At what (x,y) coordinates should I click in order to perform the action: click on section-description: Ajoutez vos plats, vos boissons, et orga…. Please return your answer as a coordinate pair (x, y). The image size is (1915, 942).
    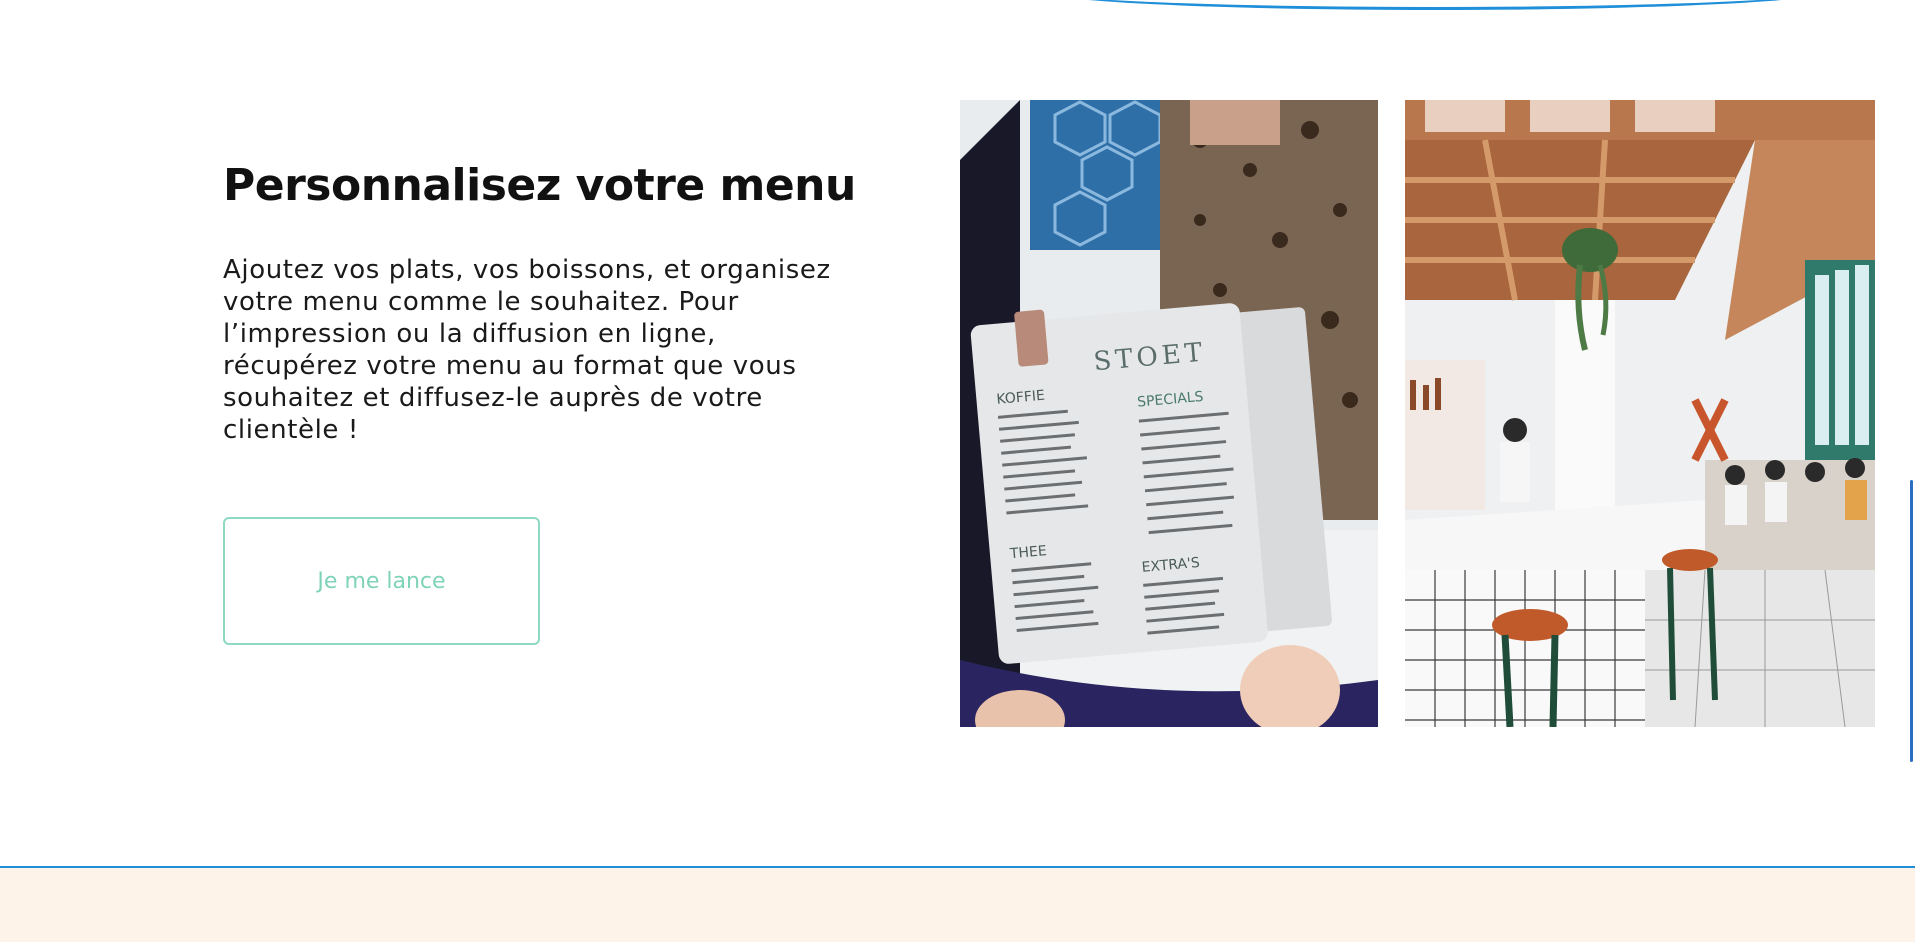
    Looking at the image, I should click on (527, 350).